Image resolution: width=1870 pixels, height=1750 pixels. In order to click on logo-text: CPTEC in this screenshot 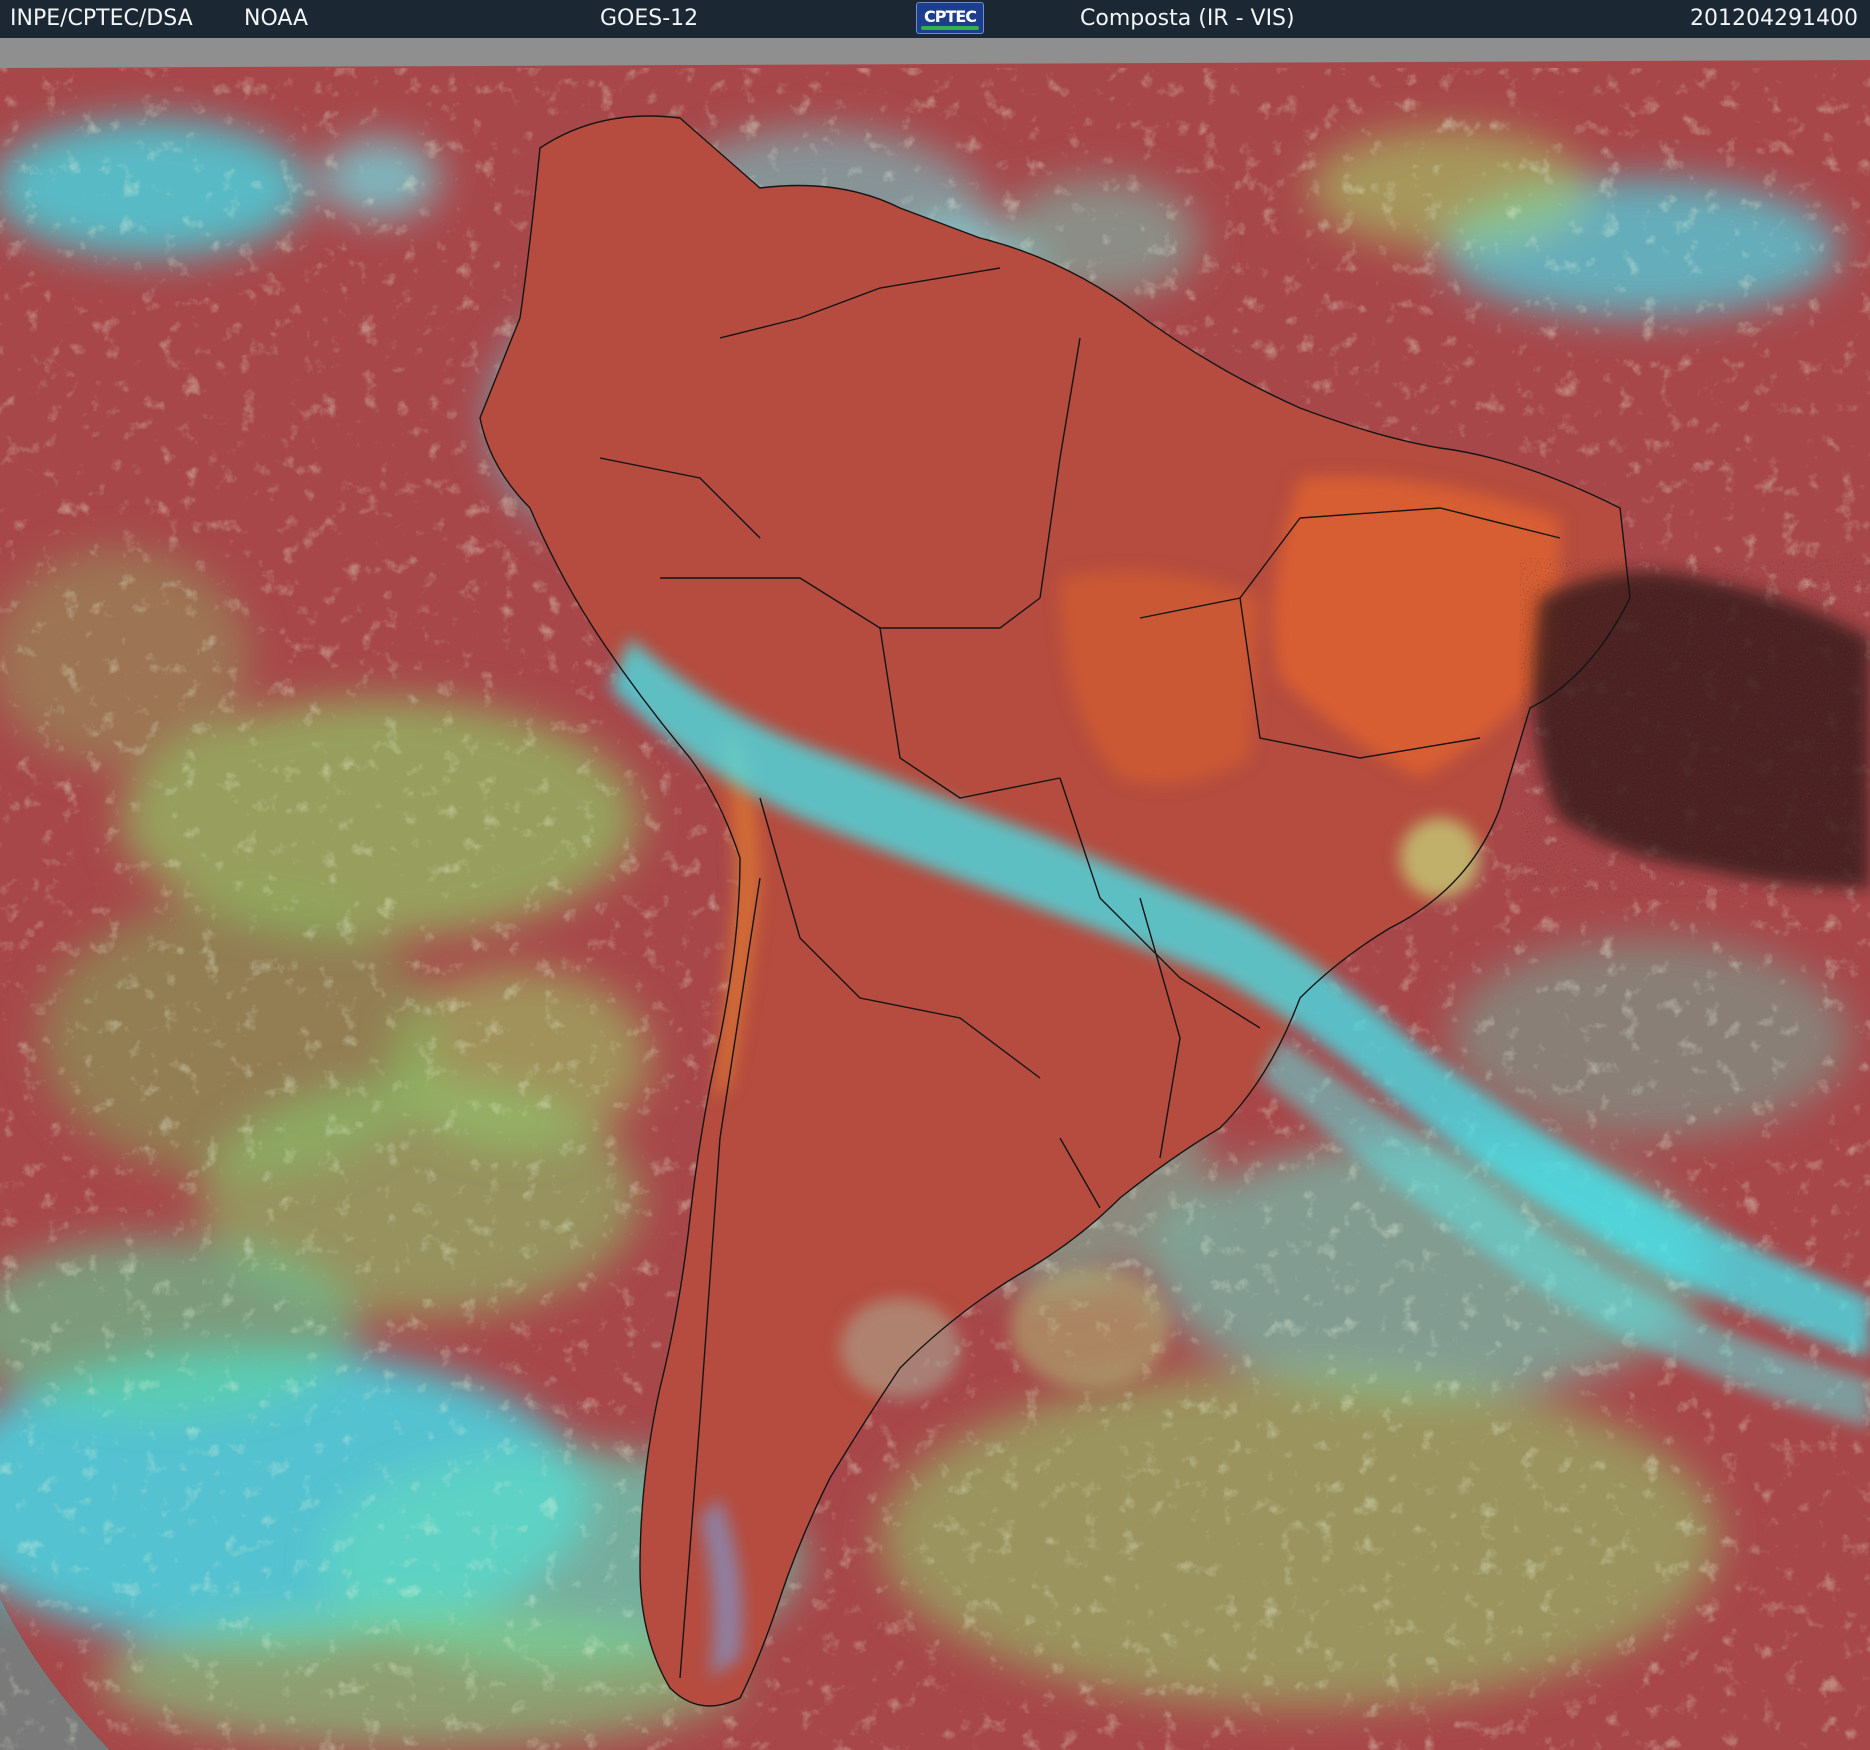, I will do `click(950, 16)`.